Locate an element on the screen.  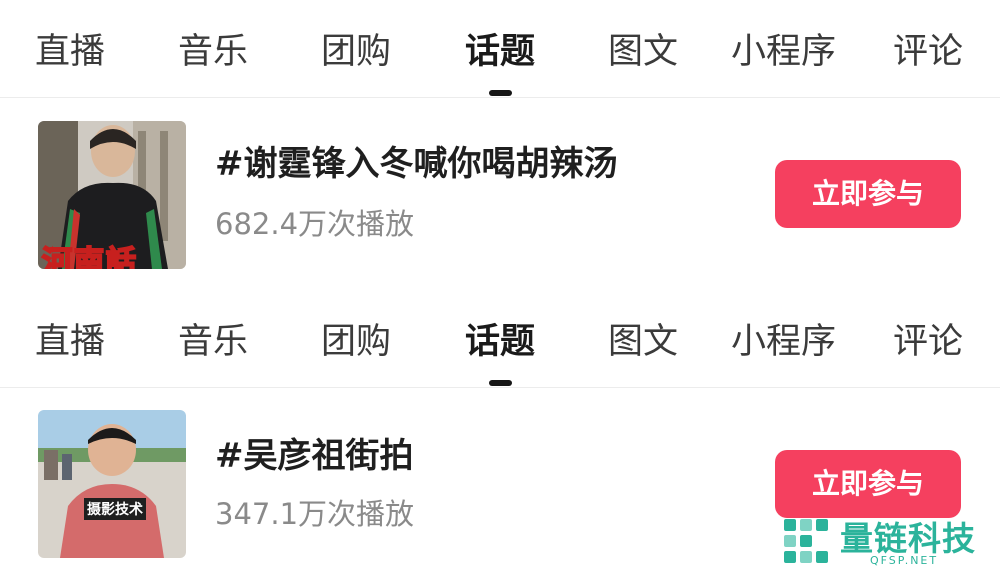
thumbnail-caption: 摄影技术 is located at coordinates (115, 509).